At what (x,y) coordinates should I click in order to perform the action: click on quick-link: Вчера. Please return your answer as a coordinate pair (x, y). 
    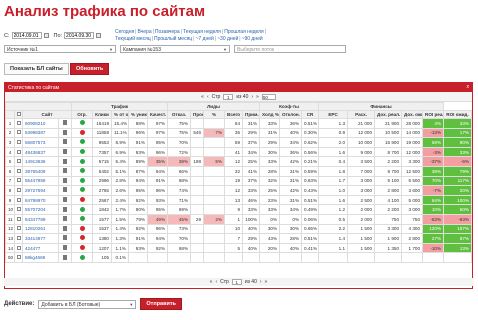
    Looking at the image, I should click on (144, 32).